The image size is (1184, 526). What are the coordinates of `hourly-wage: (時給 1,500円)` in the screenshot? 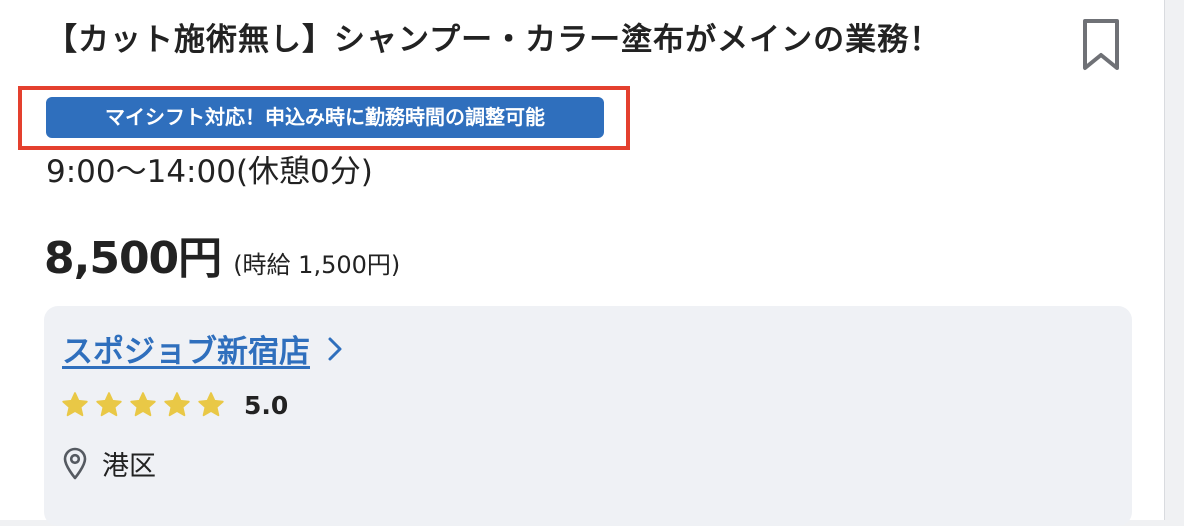 It's located at (317, 265).